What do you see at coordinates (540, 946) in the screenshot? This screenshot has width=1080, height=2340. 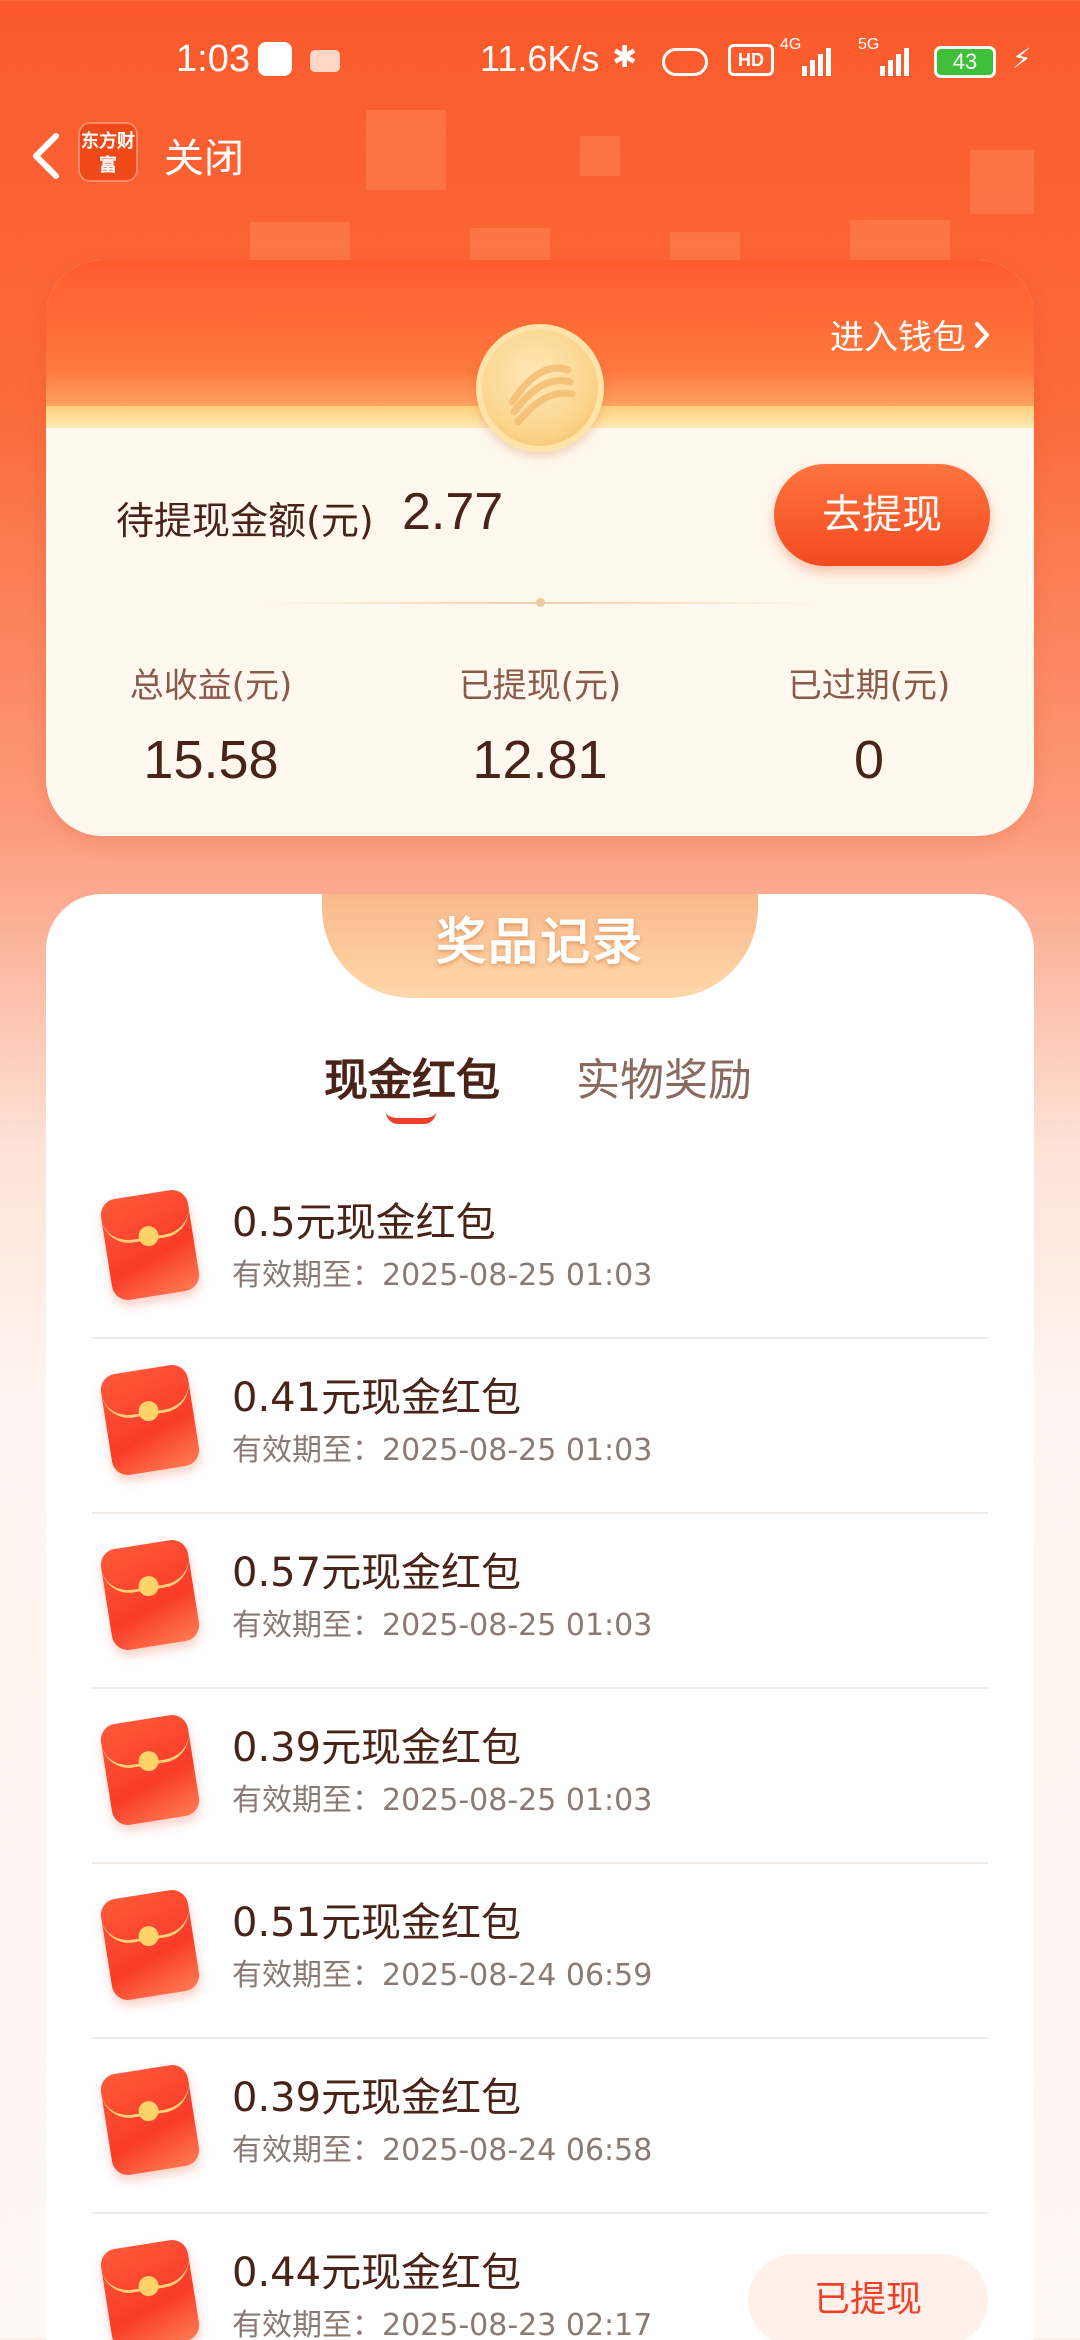 I see `records-title: 奖品记录` at bounding box center [540, 946].